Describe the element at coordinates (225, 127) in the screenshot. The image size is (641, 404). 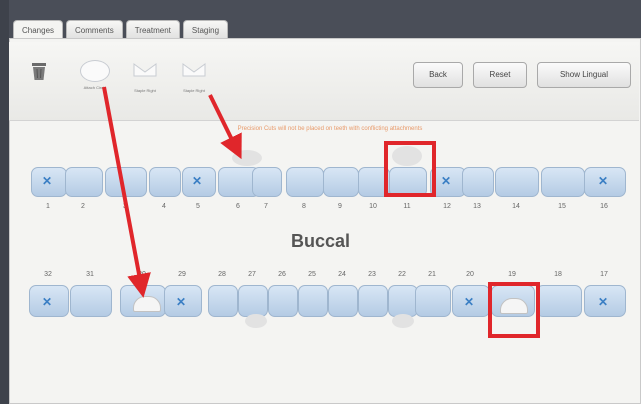
I see `arrow-to-upper-tooth` at that location.